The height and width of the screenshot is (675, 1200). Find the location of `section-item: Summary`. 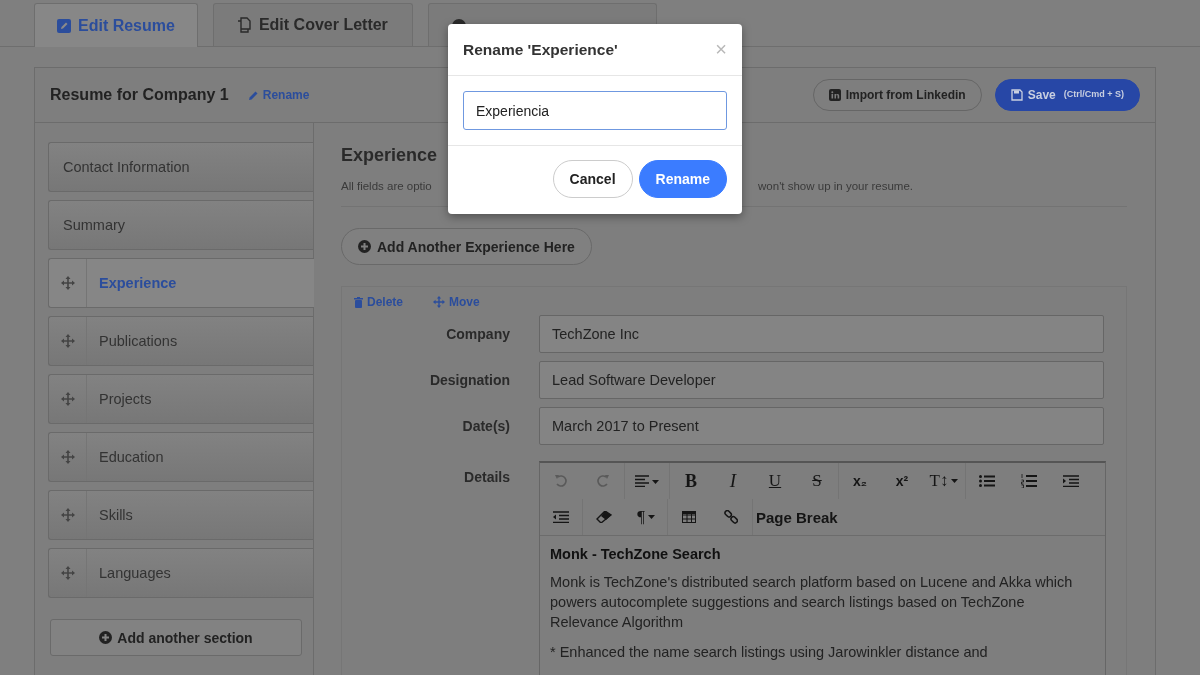

section-item: Summary is located at coordinates (180, 225).